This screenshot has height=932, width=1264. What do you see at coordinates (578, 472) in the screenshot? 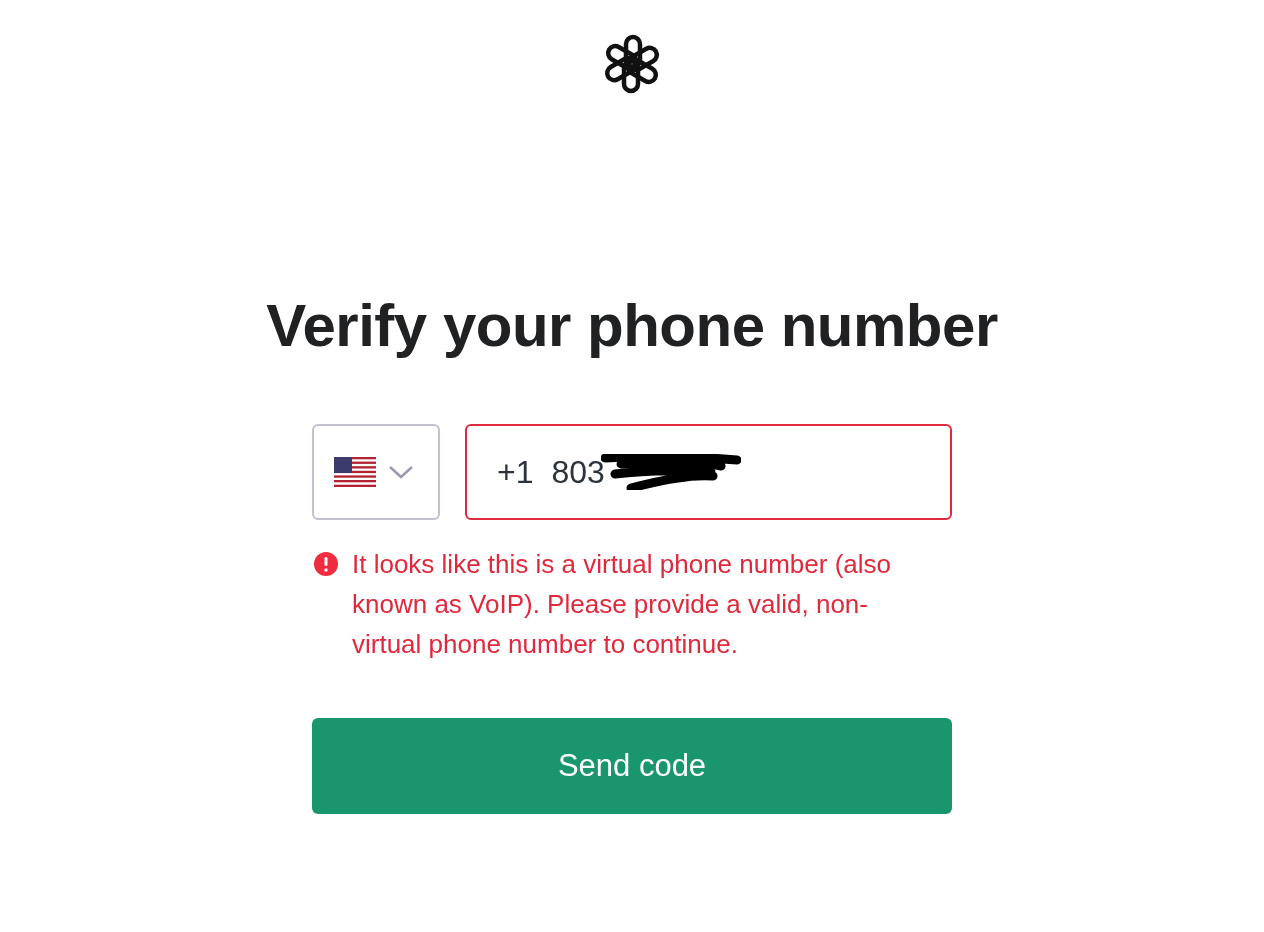
I see `phone-number: 803` at bounding box center [578, 472].